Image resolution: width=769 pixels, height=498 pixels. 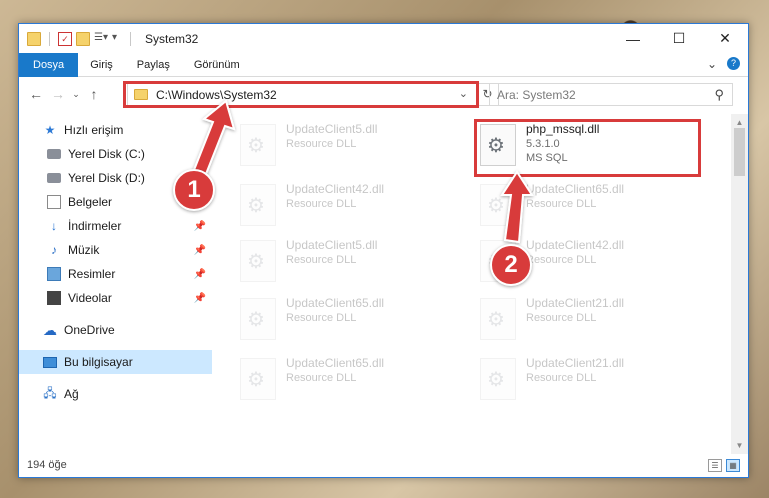 What do you see at coordinates (115, 394) in the screenshot?
I see `sidebar-item-network: 🖧 Ağ` at bounding box center [115, 394].